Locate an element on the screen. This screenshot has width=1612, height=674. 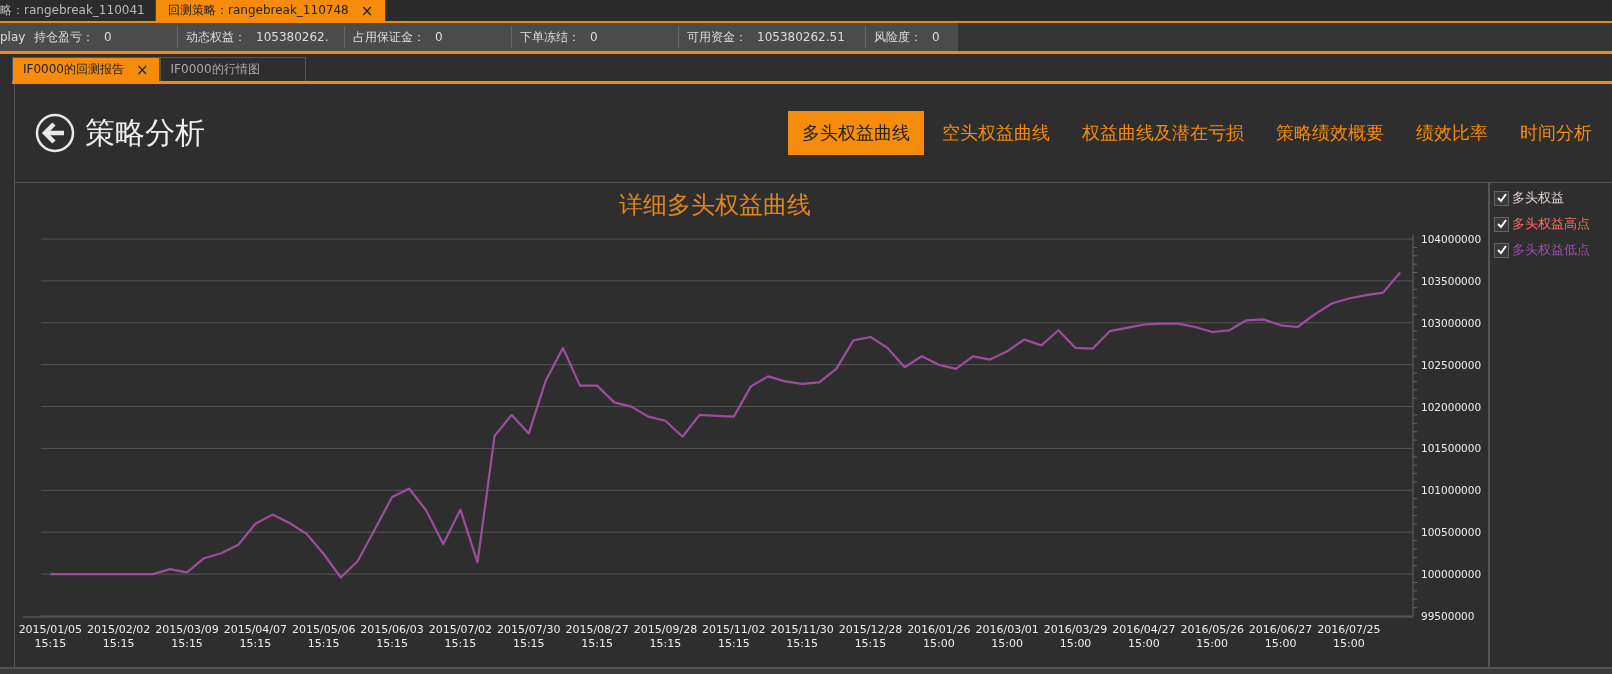
analysis-tab: 绩效比率 is located at coordinates (1452, 133).